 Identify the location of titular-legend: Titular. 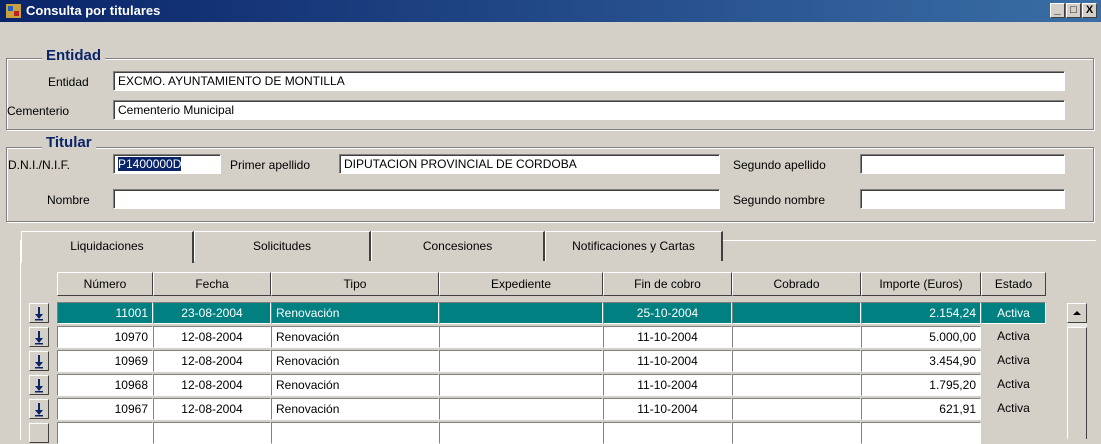
(69, 142).